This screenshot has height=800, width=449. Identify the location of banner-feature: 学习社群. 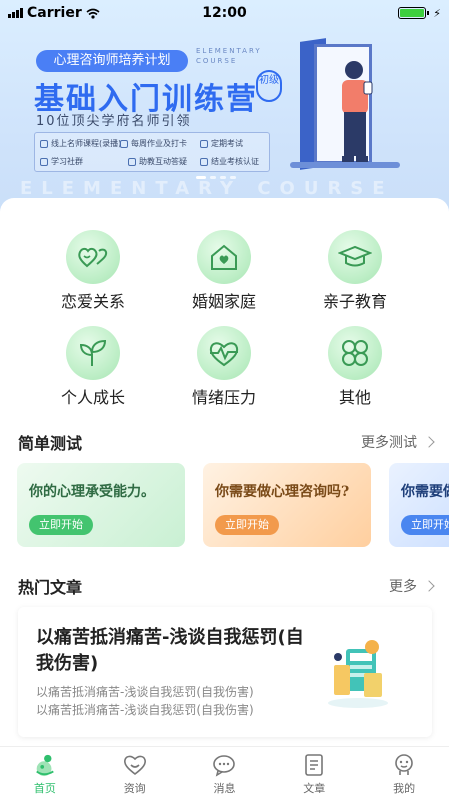
(61, 161).